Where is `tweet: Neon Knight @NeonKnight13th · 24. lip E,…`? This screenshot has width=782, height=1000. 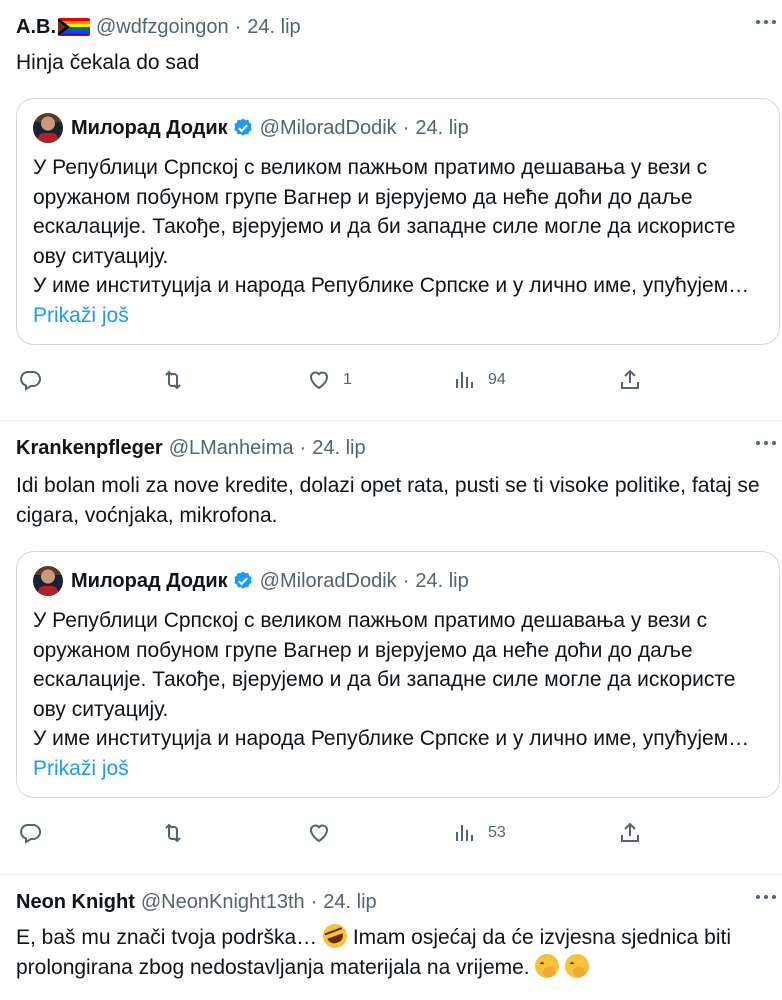 tweet: Neon Knight @NeonKnight13th · 24. lip E,… is located at coordinates (391, 929).